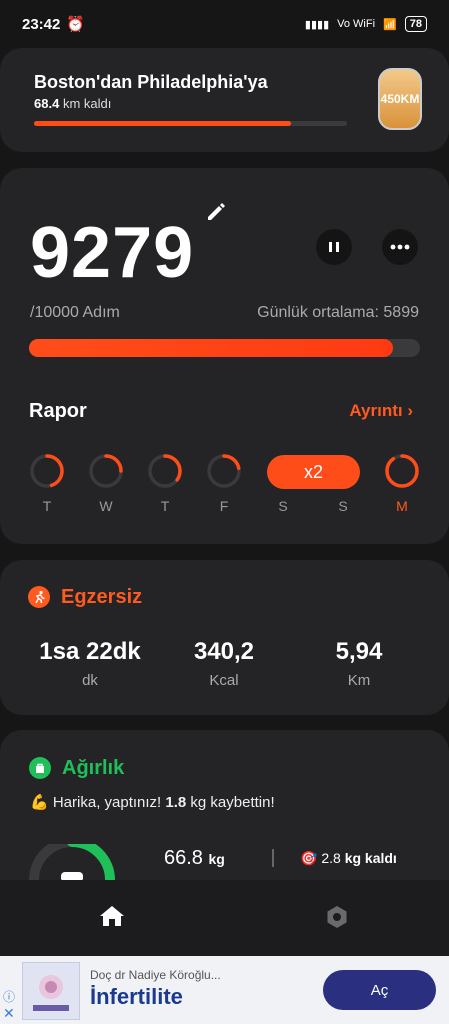 The width and height of the screenshot is (449, 1024). I want to click on ad-info-icon: ⓘ, so click(9, 996).